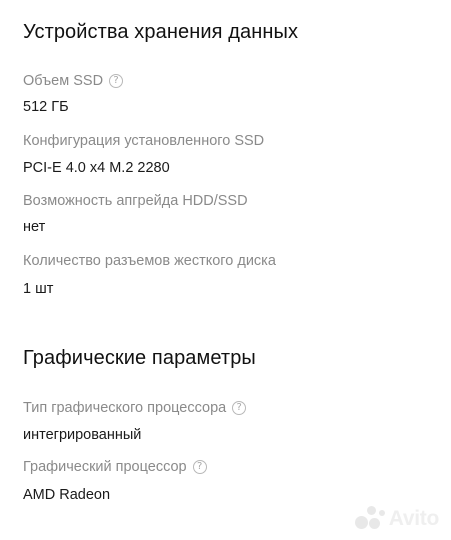 The image size is (451, 540). What do you see at coordinates (67, 495) in the screenshot?
I see `spec-value-gpu: AMD Radeon` at bounding box center [67, 495].